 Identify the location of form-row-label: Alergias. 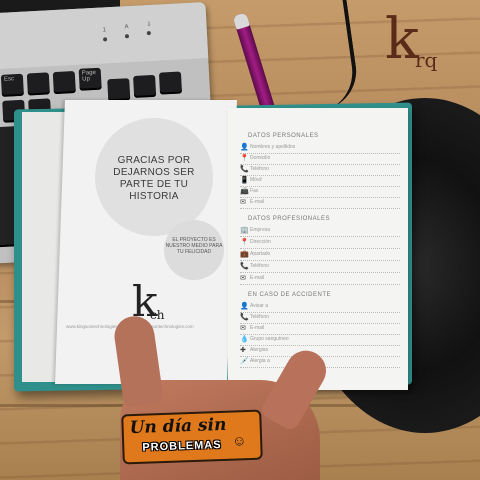
(259, 350).